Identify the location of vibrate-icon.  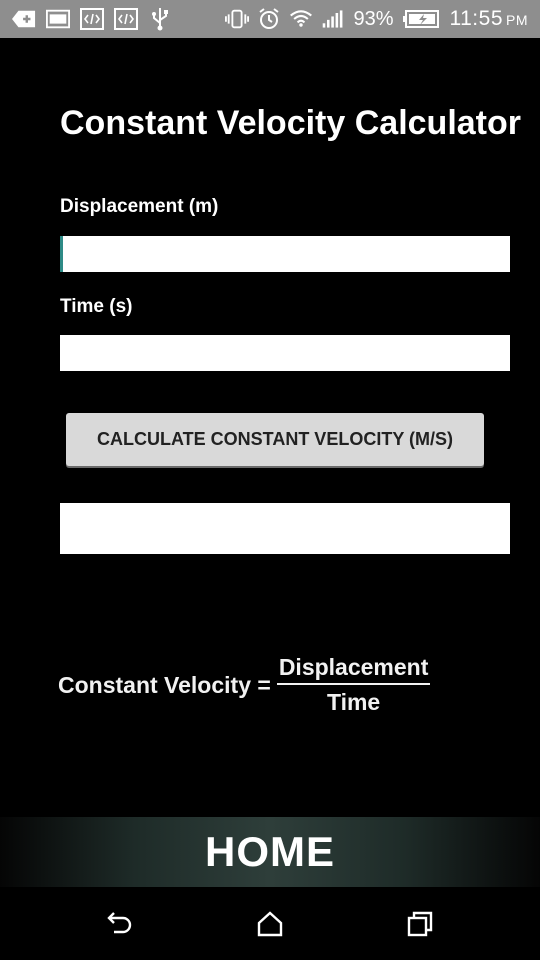
(237, 19).